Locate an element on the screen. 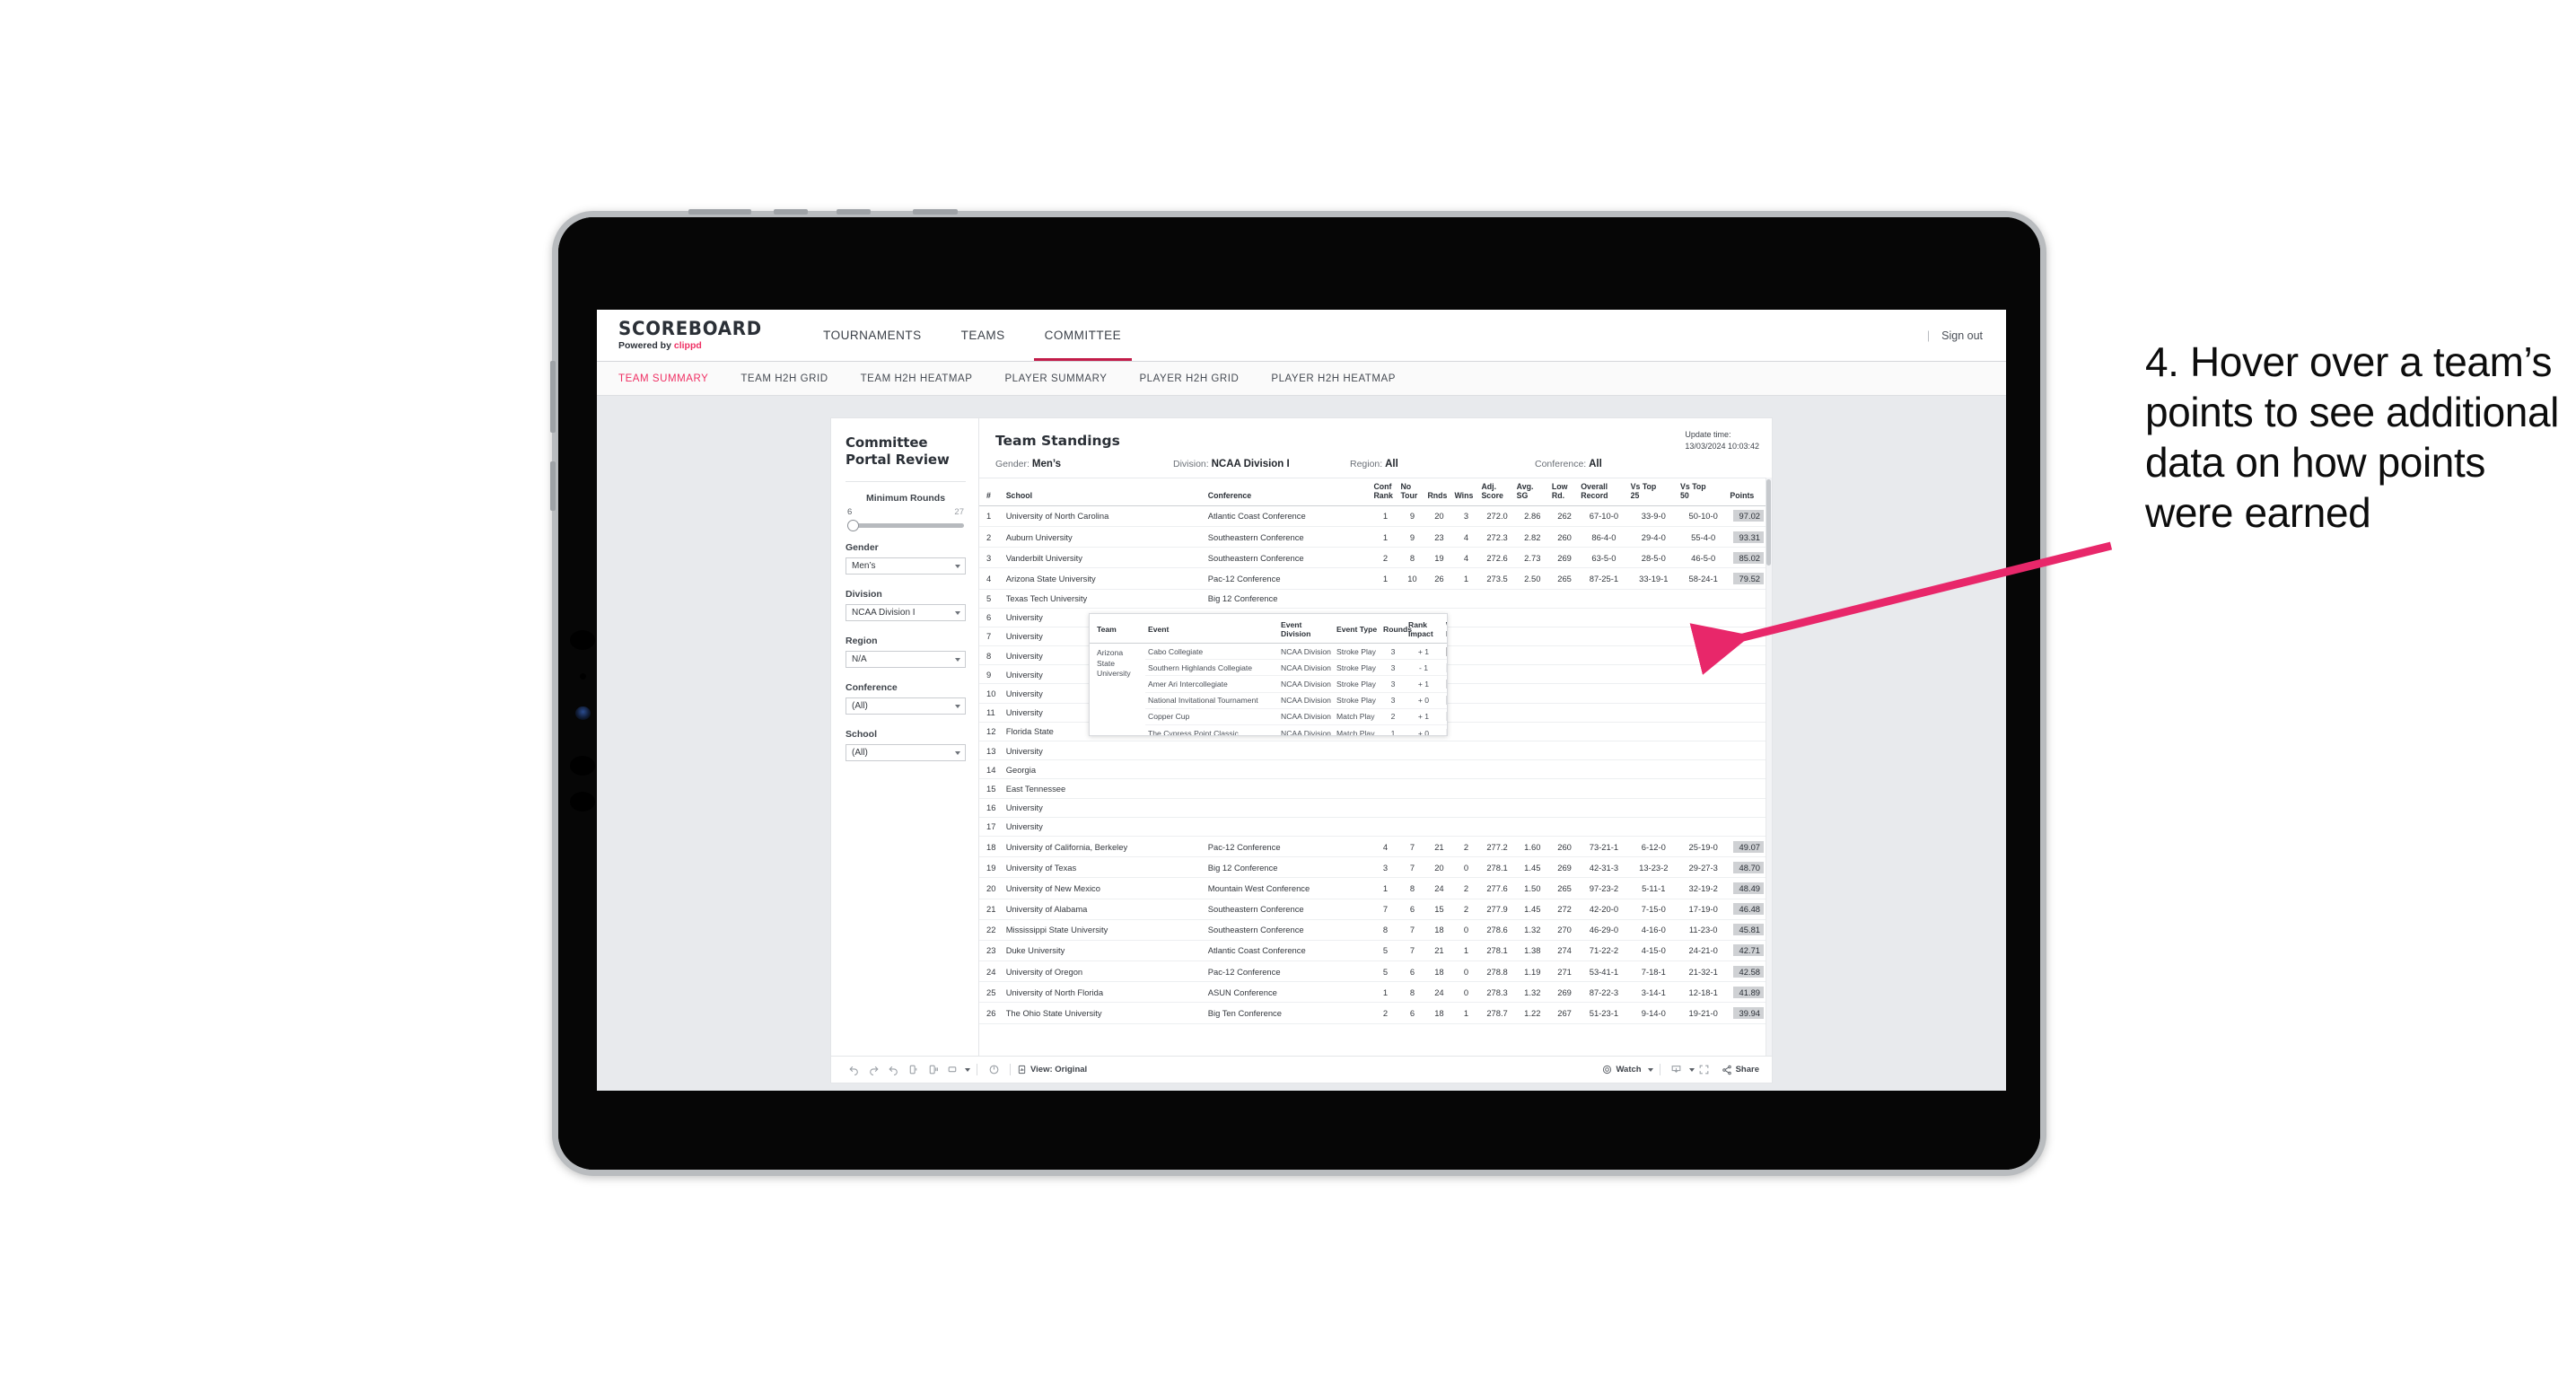  tab-player-h2h-heatmap: PLAYER H2H HEATMAP is located at coordinates (1333, 378).